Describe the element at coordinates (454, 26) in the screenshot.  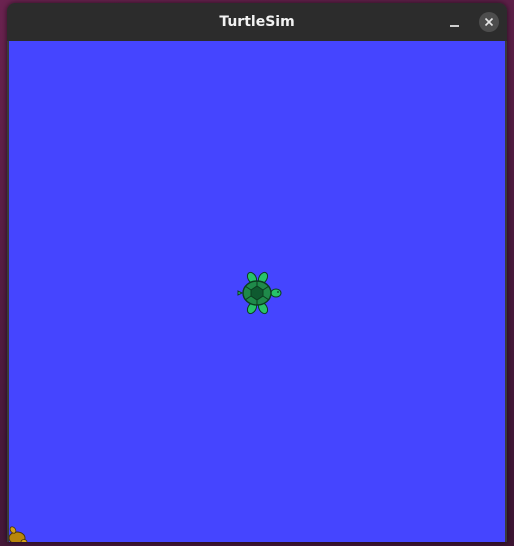
I see `minimize-icon` at that location.